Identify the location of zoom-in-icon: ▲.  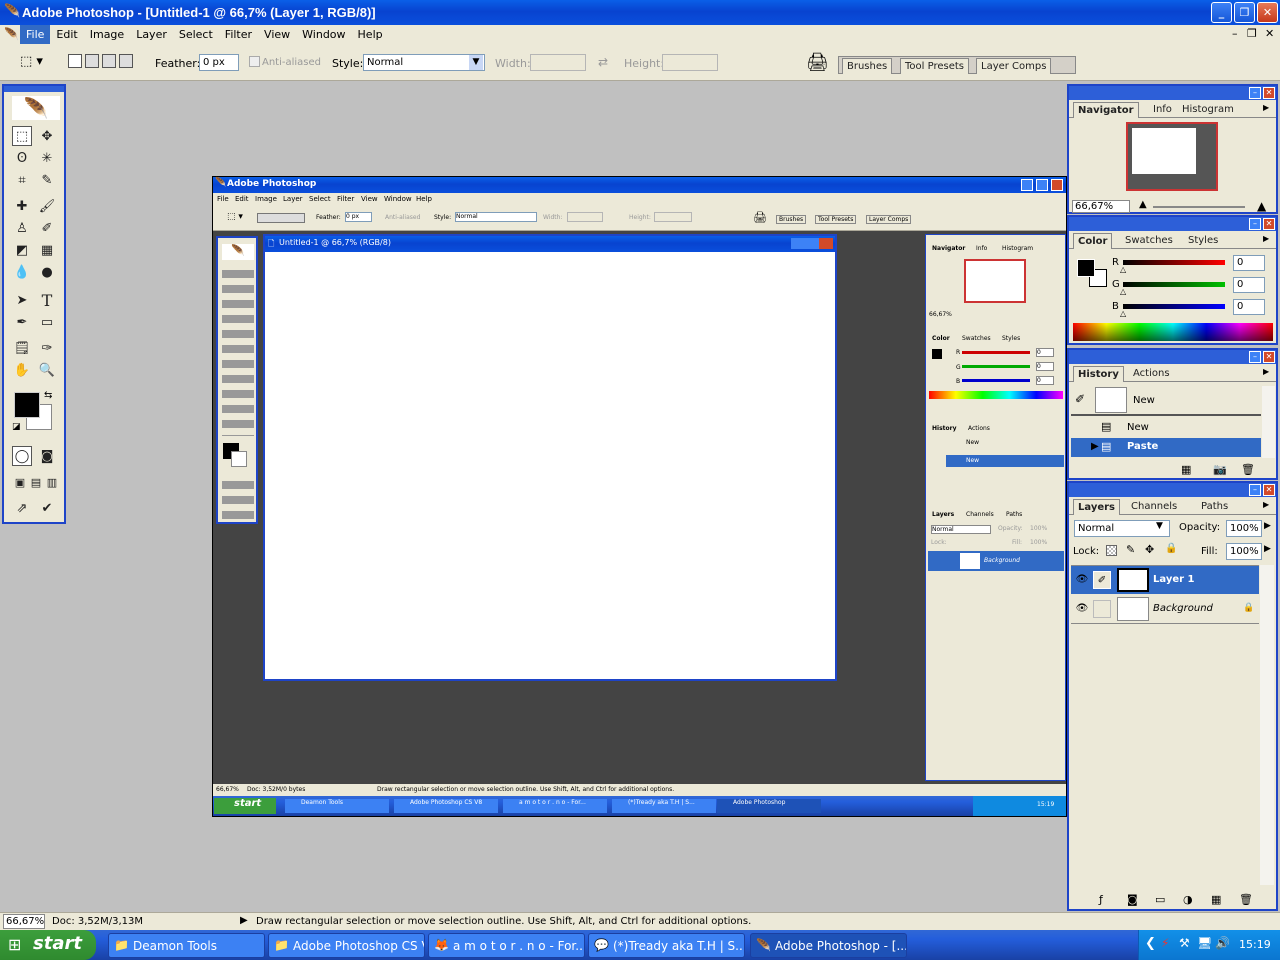
(1261, 206).